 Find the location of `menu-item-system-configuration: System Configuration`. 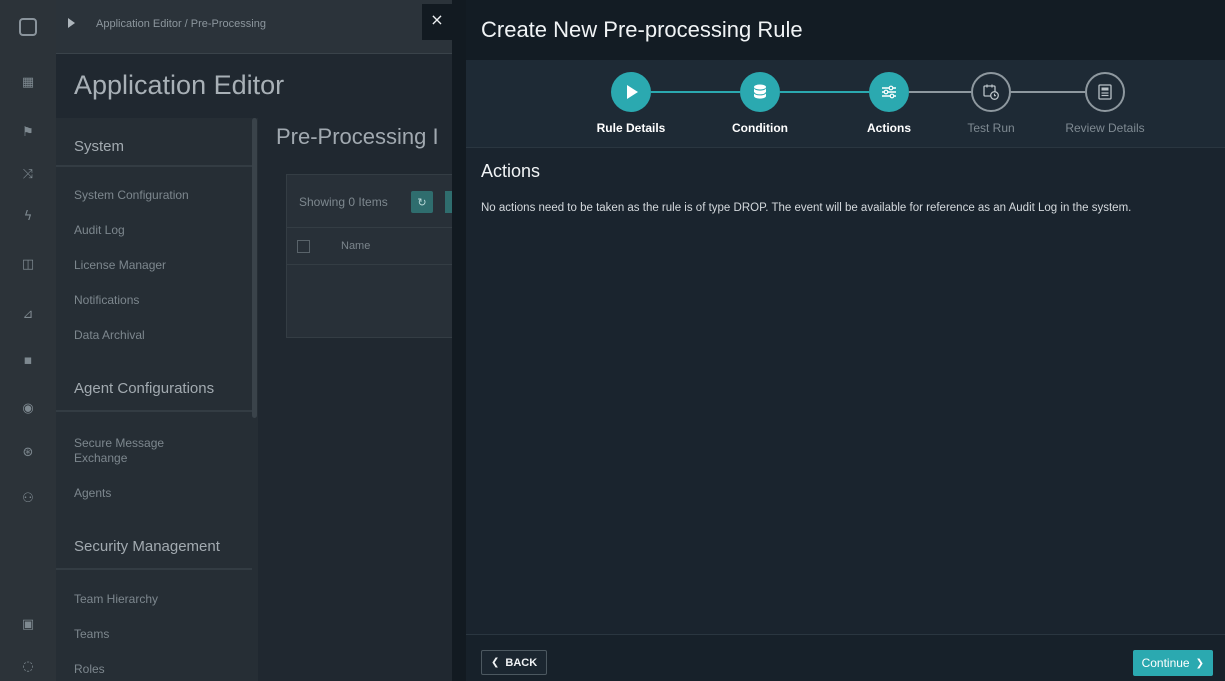

menu-item-system-configuration: System Configuration is located at coordinates (131, 195).